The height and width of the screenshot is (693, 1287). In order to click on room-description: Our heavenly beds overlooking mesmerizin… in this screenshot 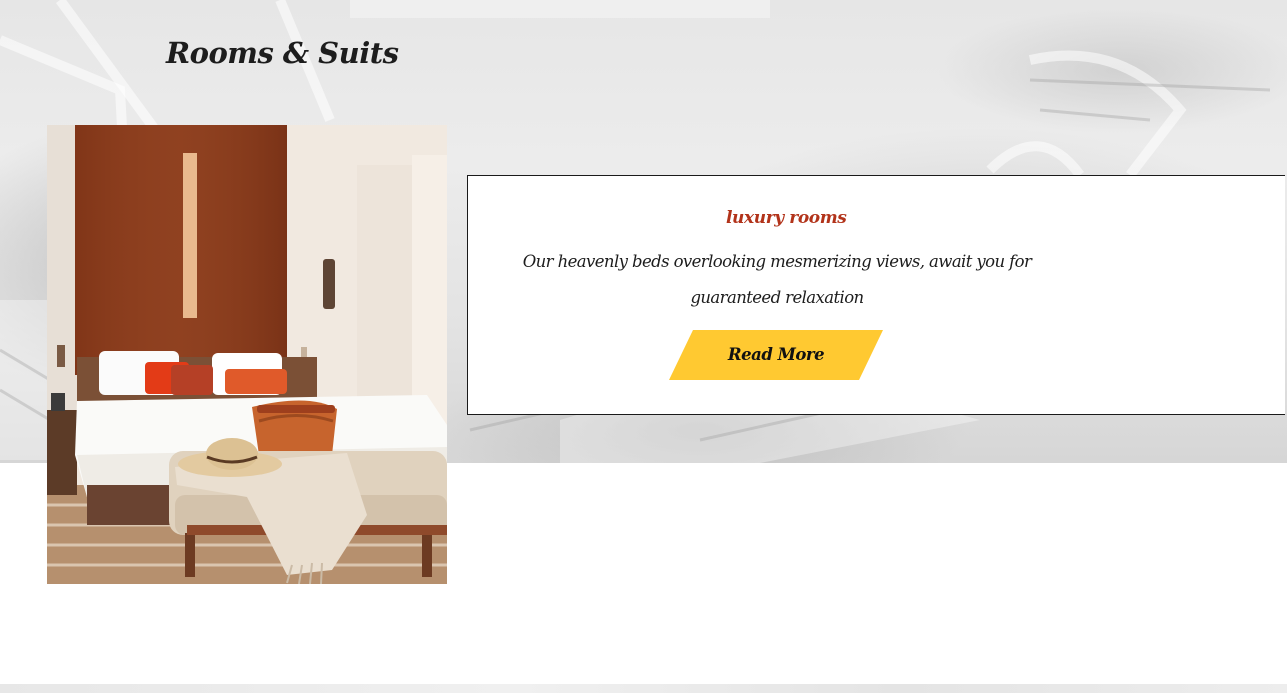, I will do `click(777, 279)`.